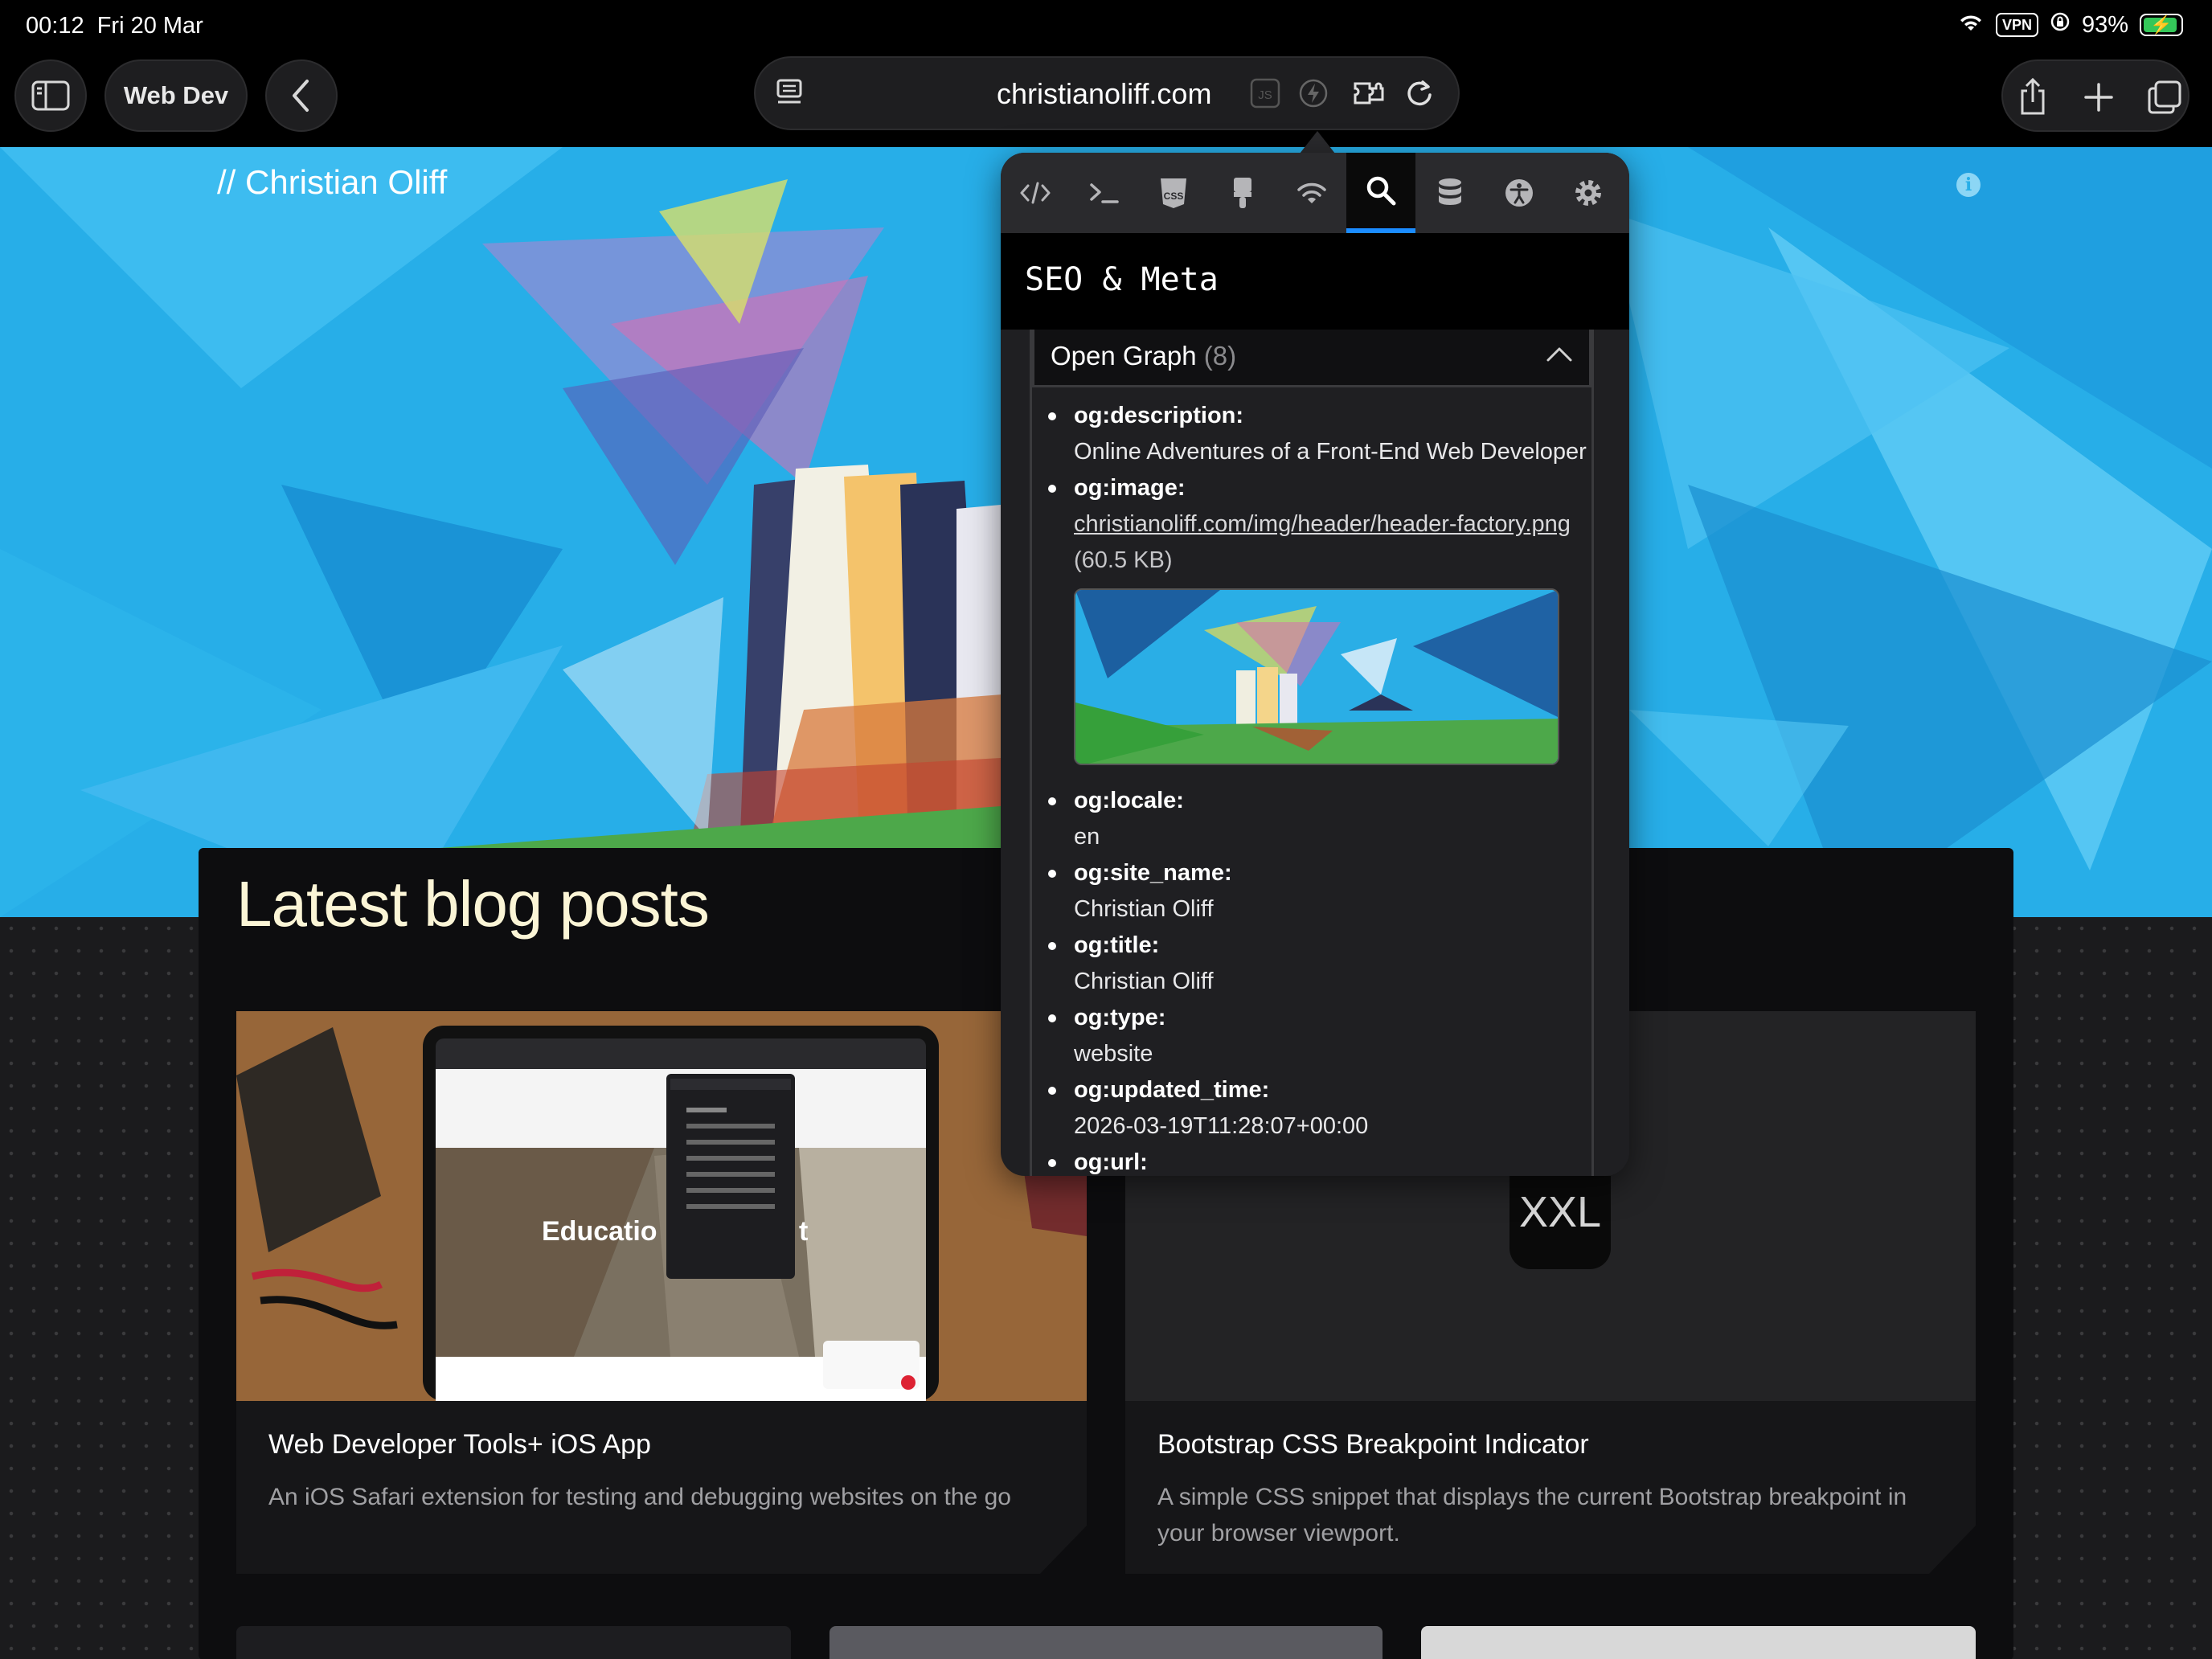 The width and height of the screenshot is (2212, 1659). I want to click on accessibility-icon, so click(1519, 193).